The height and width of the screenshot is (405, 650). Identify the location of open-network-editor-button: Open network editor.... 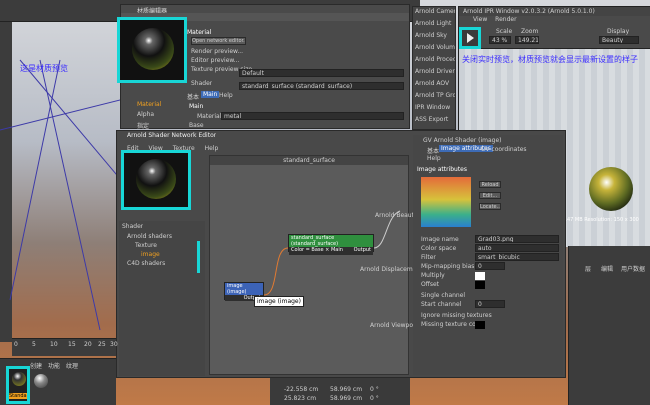
(218, 41).